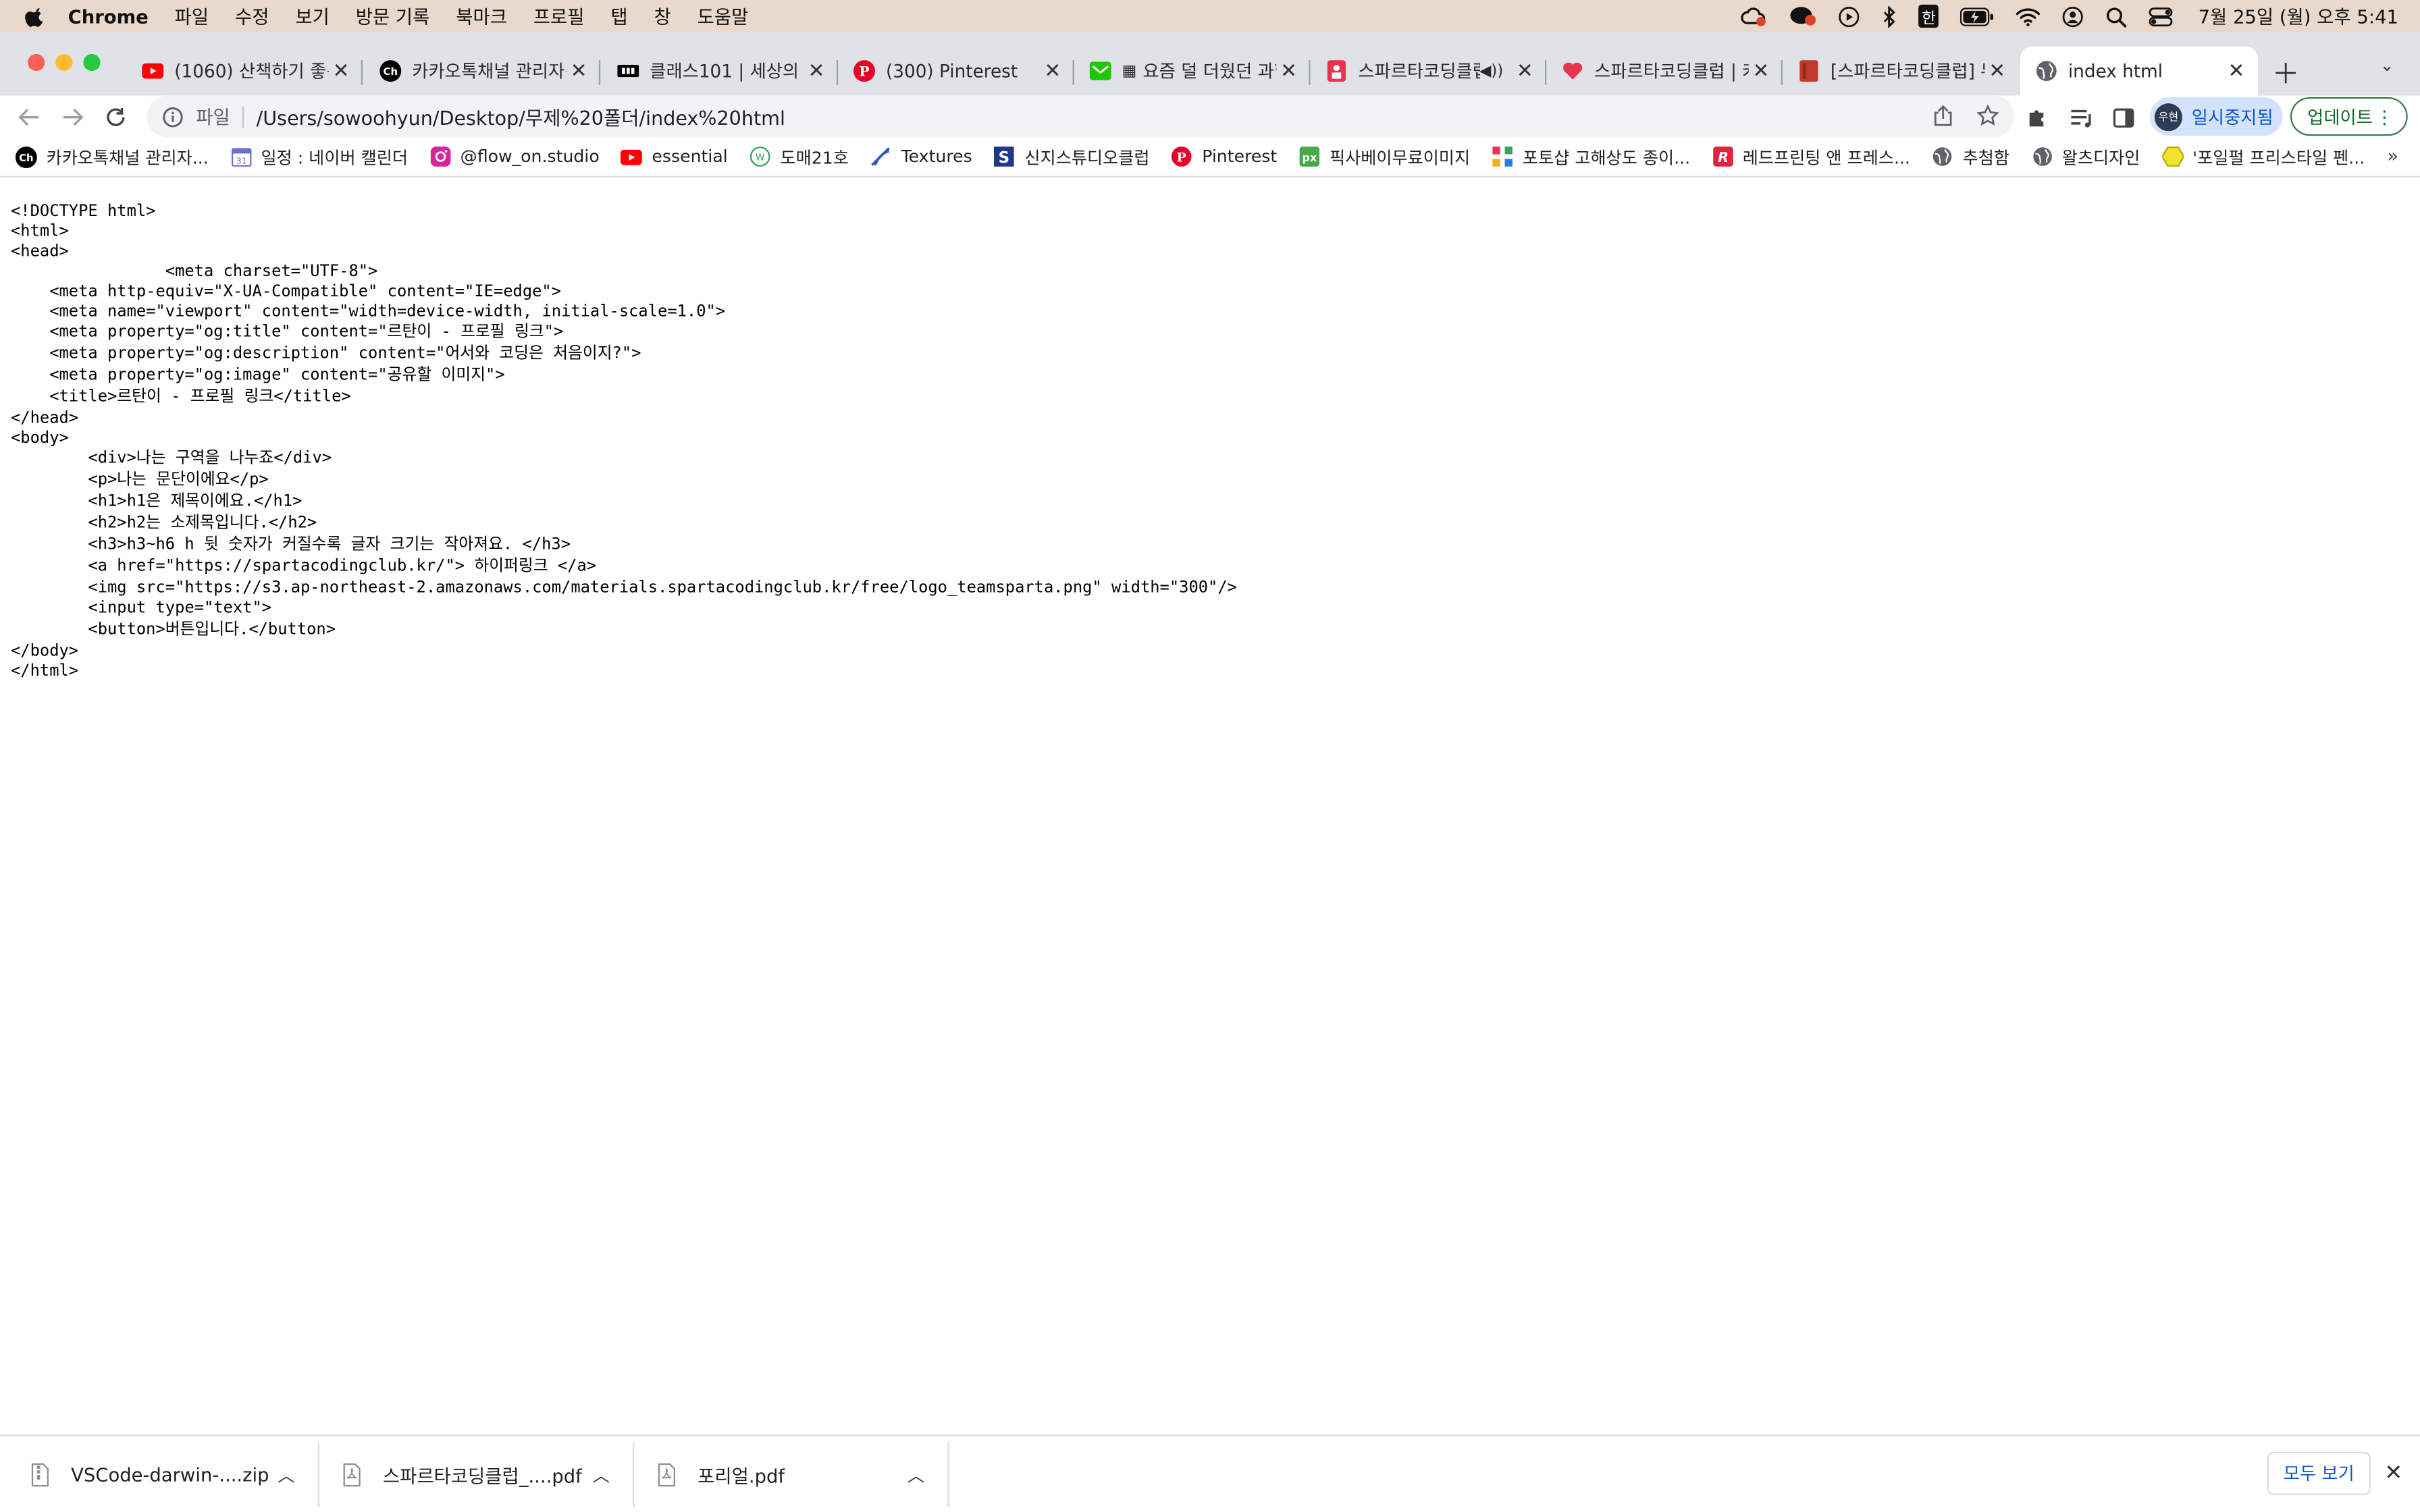 The image size is (2420, 1512). Describe the element at coordinates (487, 1474) in the screenshot. I see `download-item: 스파르타코딩클럽_....pdf ︿` at that location.